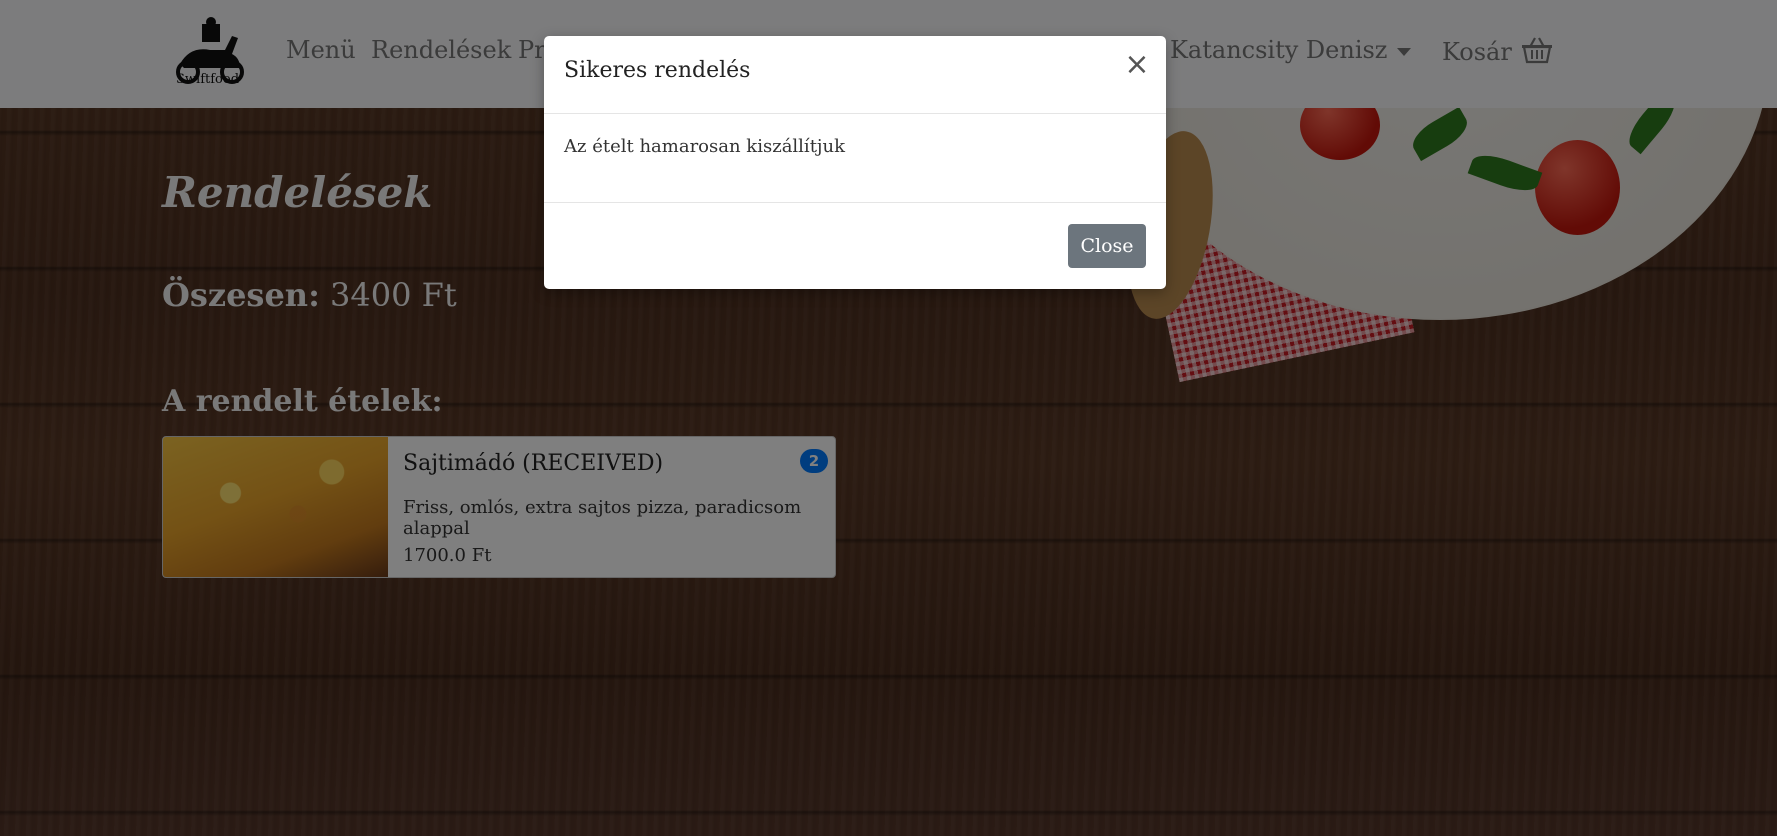 The height and width of the screenshot is (836, 1777). Describe the element at coordinates (1107, 246) in the screenshot. I see `close-button: Close` at that location.